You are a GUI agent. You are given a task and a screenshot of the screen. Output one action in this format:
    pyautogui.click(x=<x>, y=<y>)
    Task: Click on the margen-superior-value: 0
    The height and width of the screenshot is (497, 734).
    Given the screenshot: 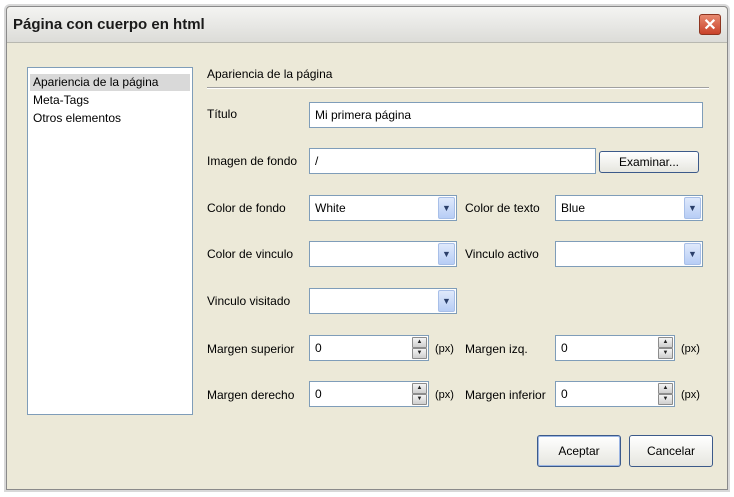 What is the action you would take?
    pyautogui.click(x=318, y=348)
    